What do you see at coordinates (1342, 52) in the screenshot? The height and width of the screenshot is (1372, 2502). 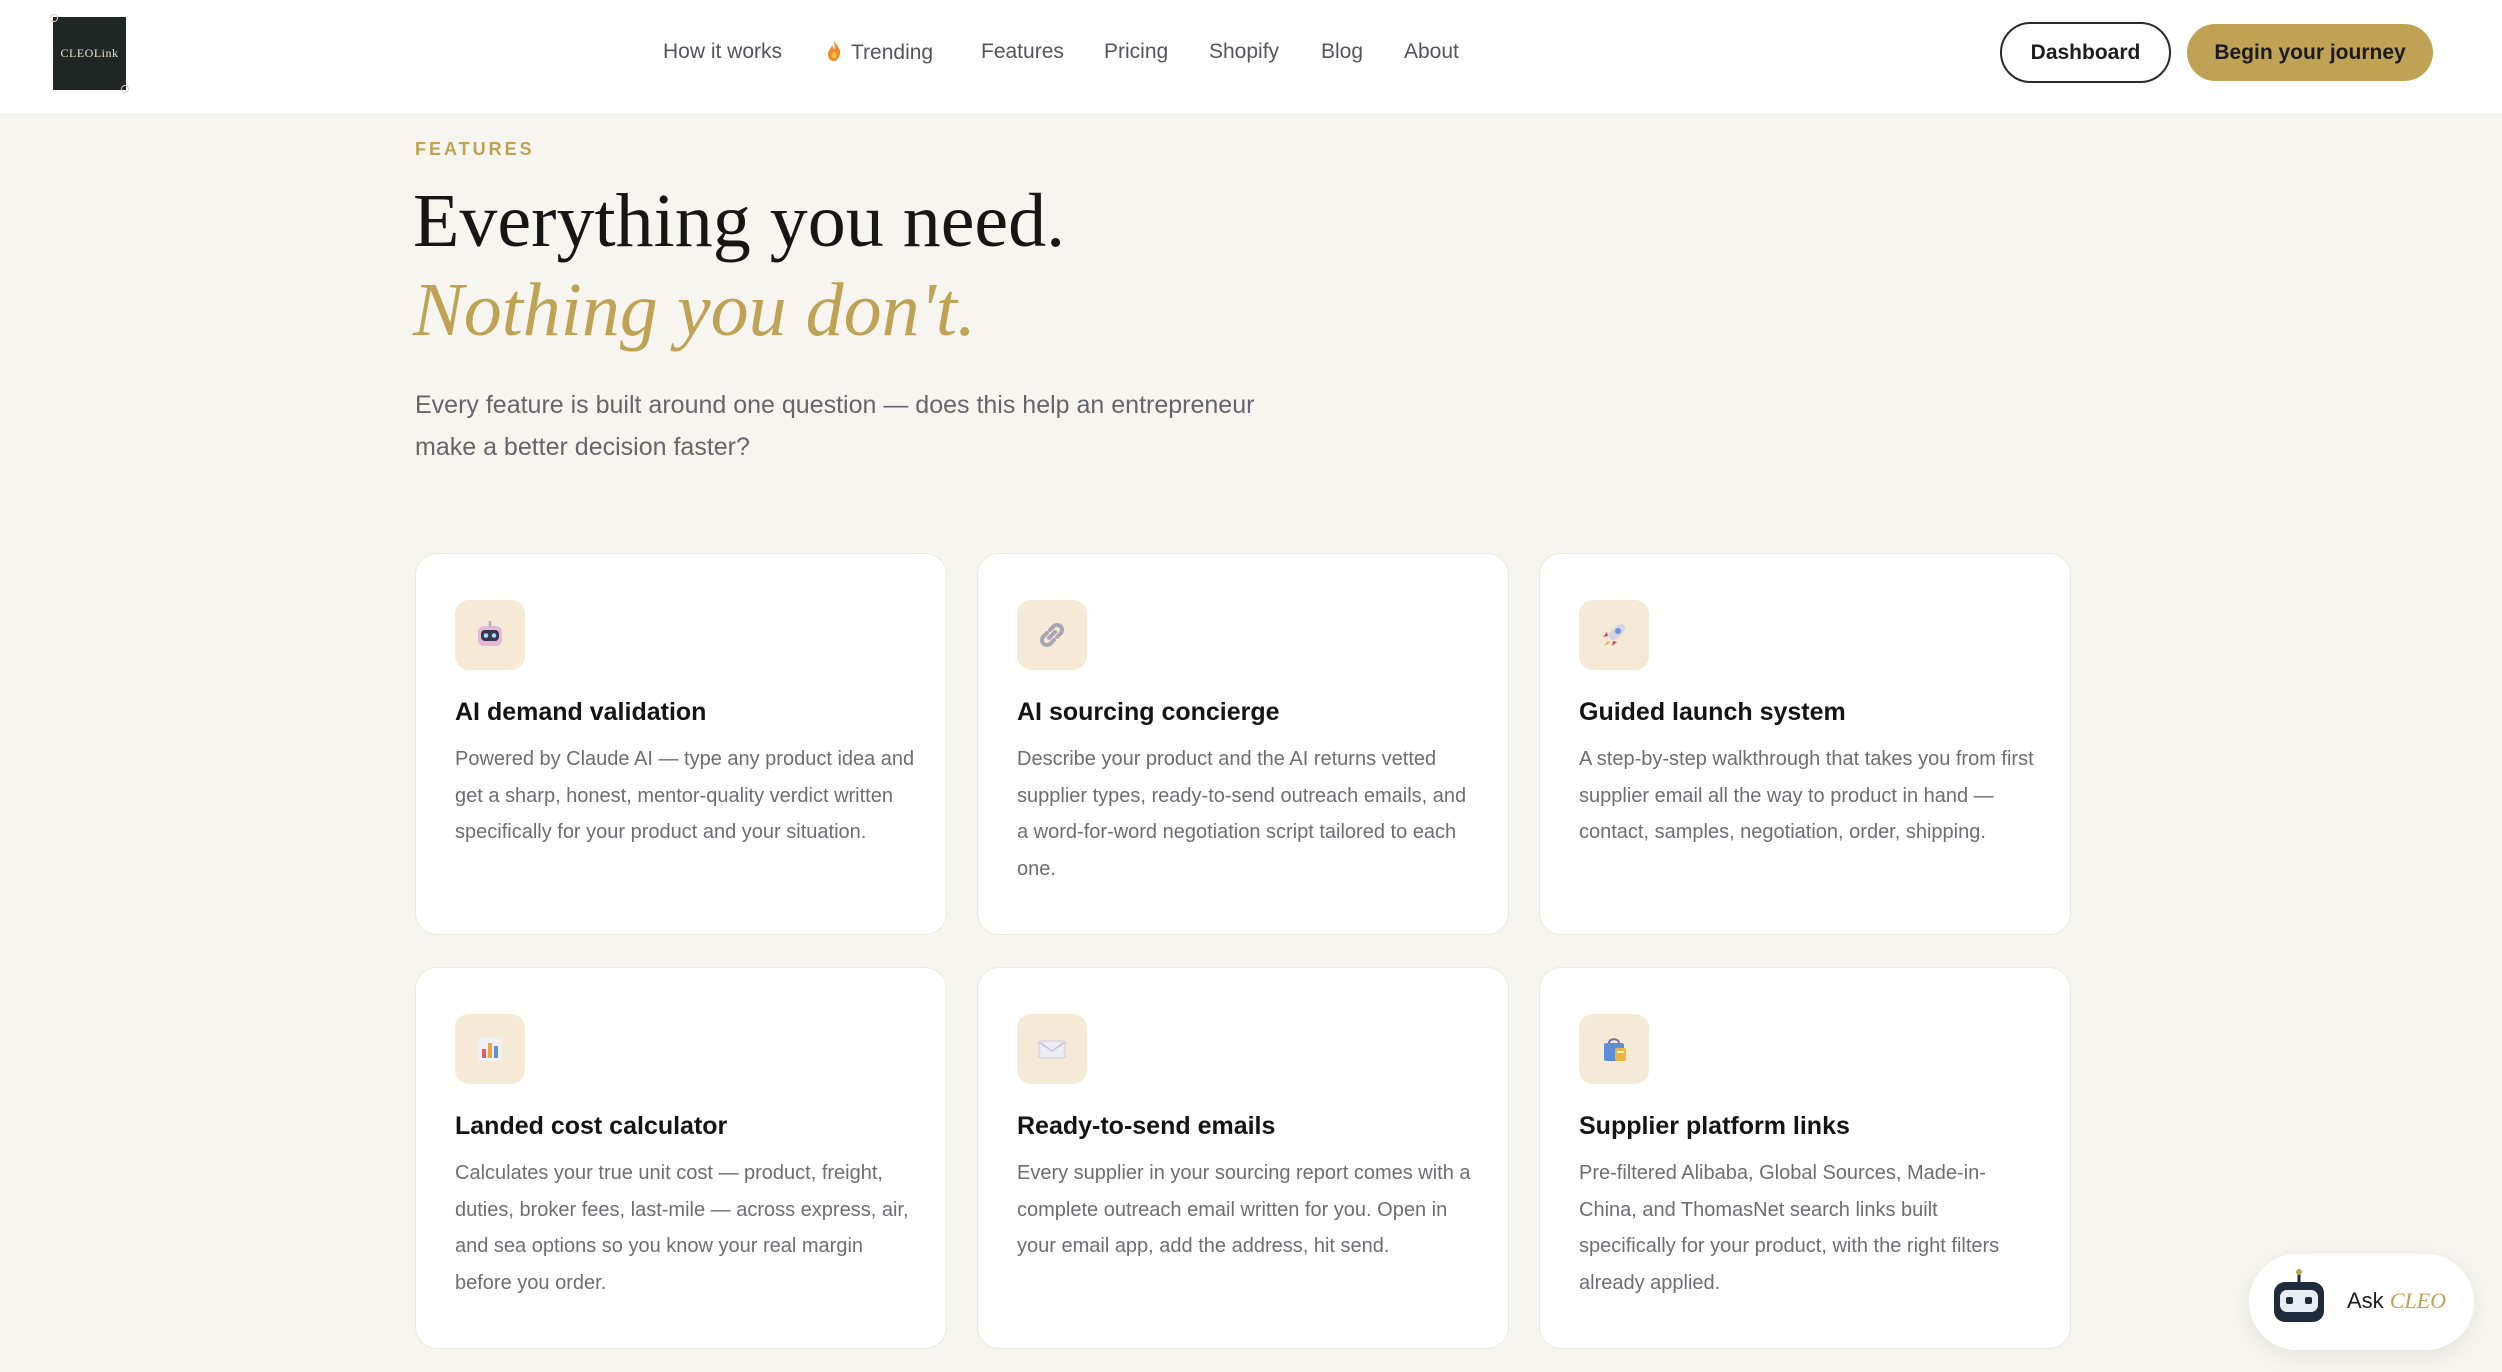 I see `nav-blog: Blog` at bounding box center [1342, 52].